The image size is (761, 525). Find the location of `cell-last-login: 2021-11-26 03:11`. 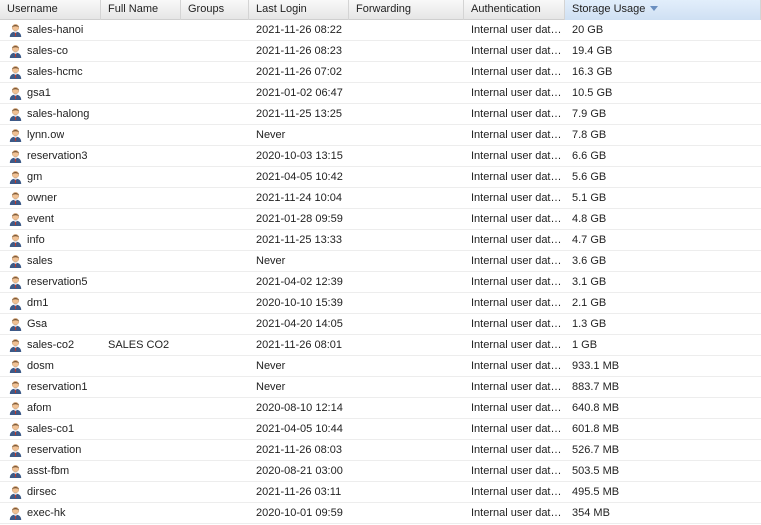

cell-last-login: 2021-11-26 03:11 is located at coordinates (299, 492).